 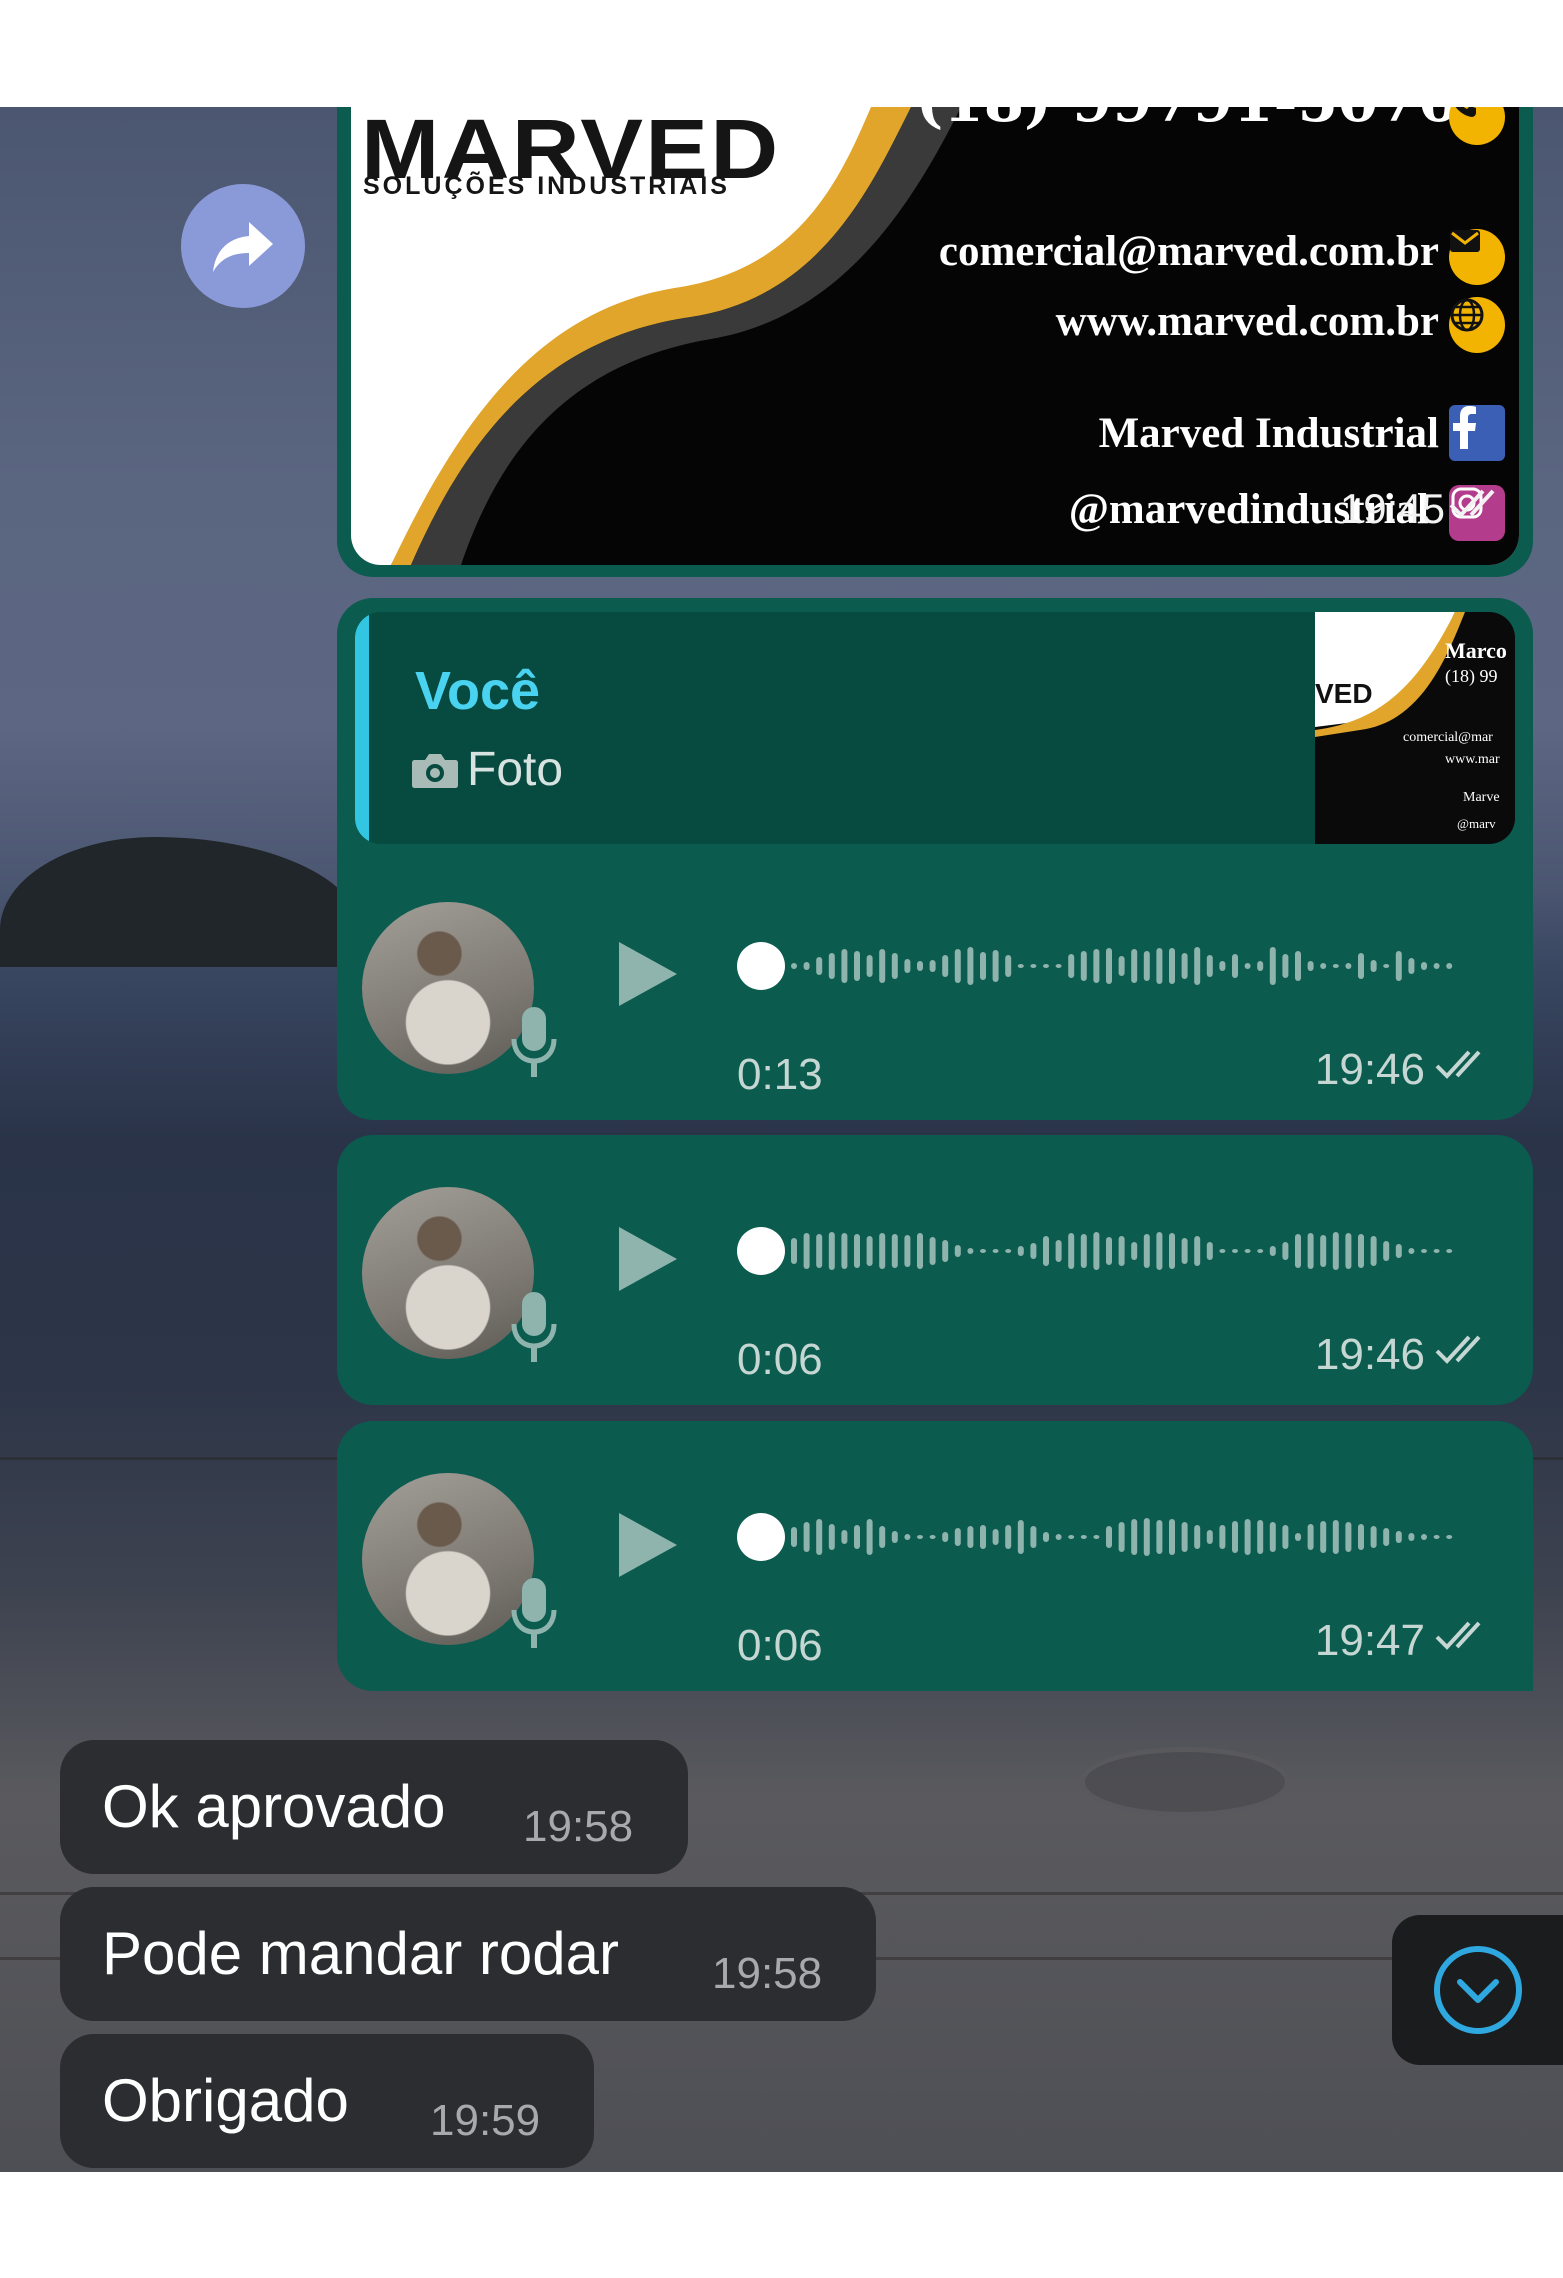 I want to click on card-facebook: Marved Industrial, so click(x=1268, y=433).